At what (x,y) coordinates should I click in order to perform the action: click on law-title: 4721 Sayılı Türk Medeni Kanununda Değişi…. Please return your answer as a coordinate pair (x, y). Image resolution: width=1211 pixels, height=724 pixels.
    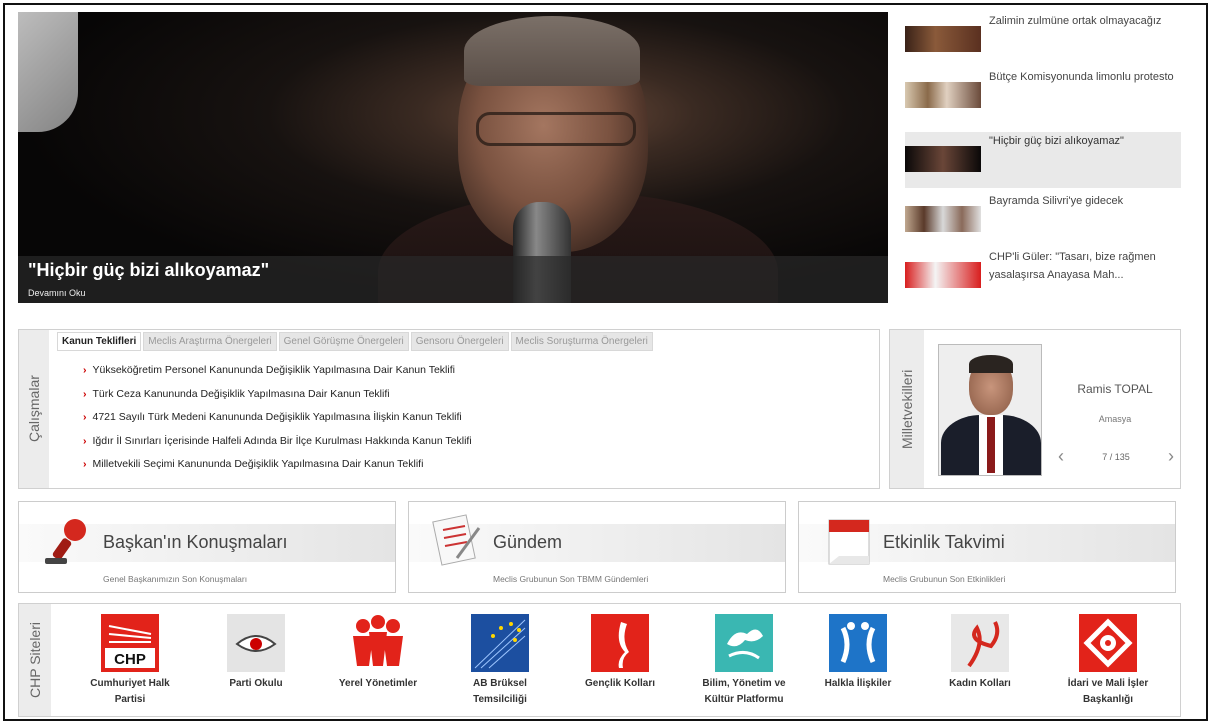
    Looking at the image, I should click on (277, 417).